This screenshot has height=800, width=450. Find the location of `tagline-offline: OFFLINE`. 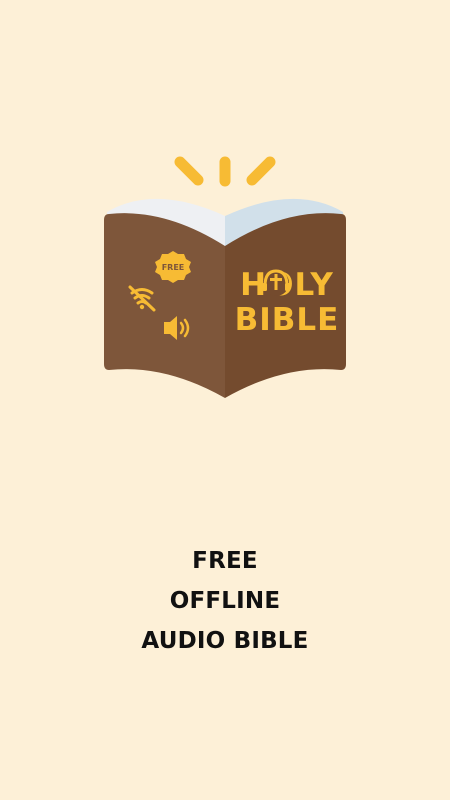

tagline-offline: OFFLINE is located at coordinates (225, 601).